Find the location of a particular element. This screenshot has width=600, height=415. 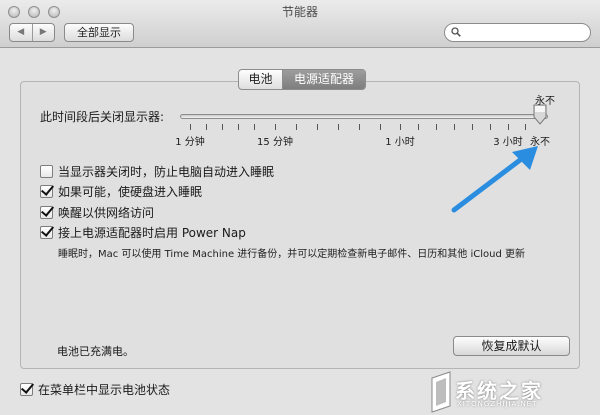

annotation-arrow-icon is located at coordinates (494, 179).